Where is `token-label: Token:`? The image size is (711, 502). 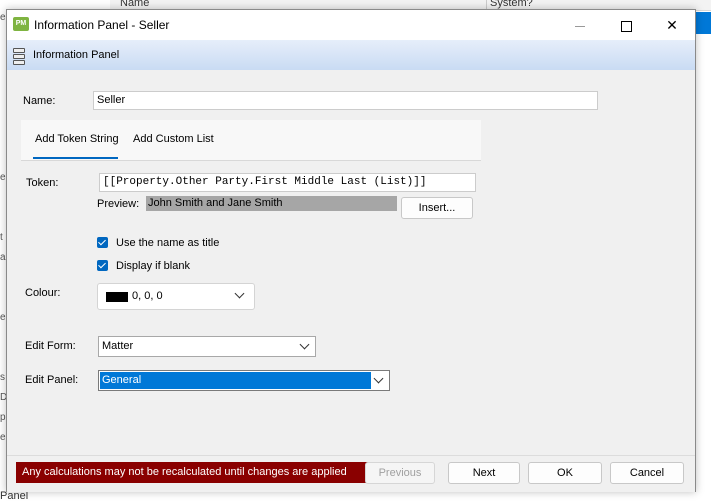 token-label: Token: is located at coordinates (42, 183).